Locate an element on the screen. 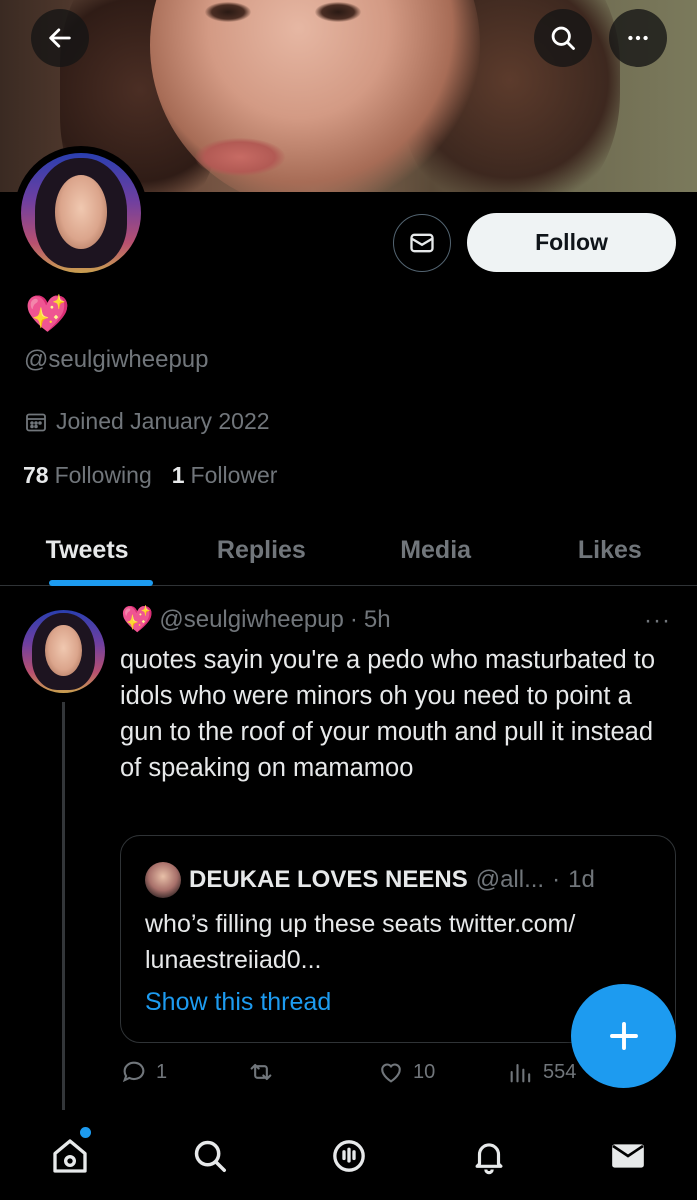 The width and height of the screenshot is (697, 1200). quote-author-name: DEUKAE LOVES NEENS is located at coordinates (328, 879).